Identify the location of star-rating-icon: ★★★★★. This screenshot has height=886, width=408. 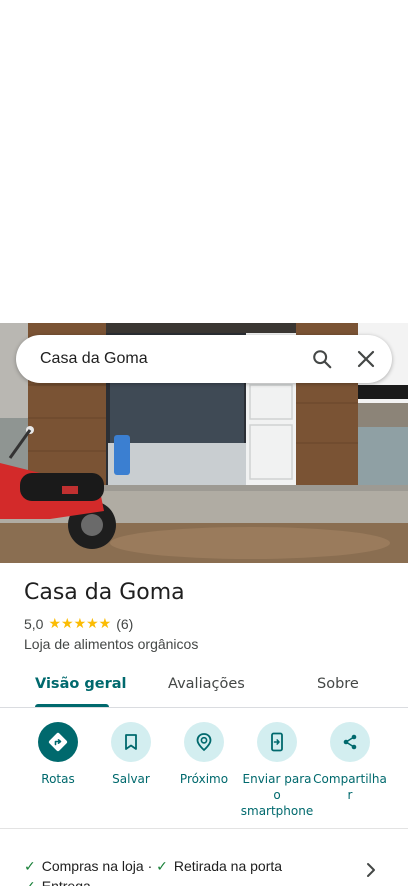
(80, 623).